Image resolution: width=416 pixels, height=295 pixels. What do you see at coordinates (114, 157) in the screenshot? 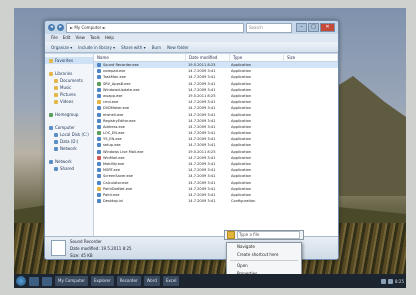
I see `file-name: WinMail.exe` at bounding box center [114, 157].